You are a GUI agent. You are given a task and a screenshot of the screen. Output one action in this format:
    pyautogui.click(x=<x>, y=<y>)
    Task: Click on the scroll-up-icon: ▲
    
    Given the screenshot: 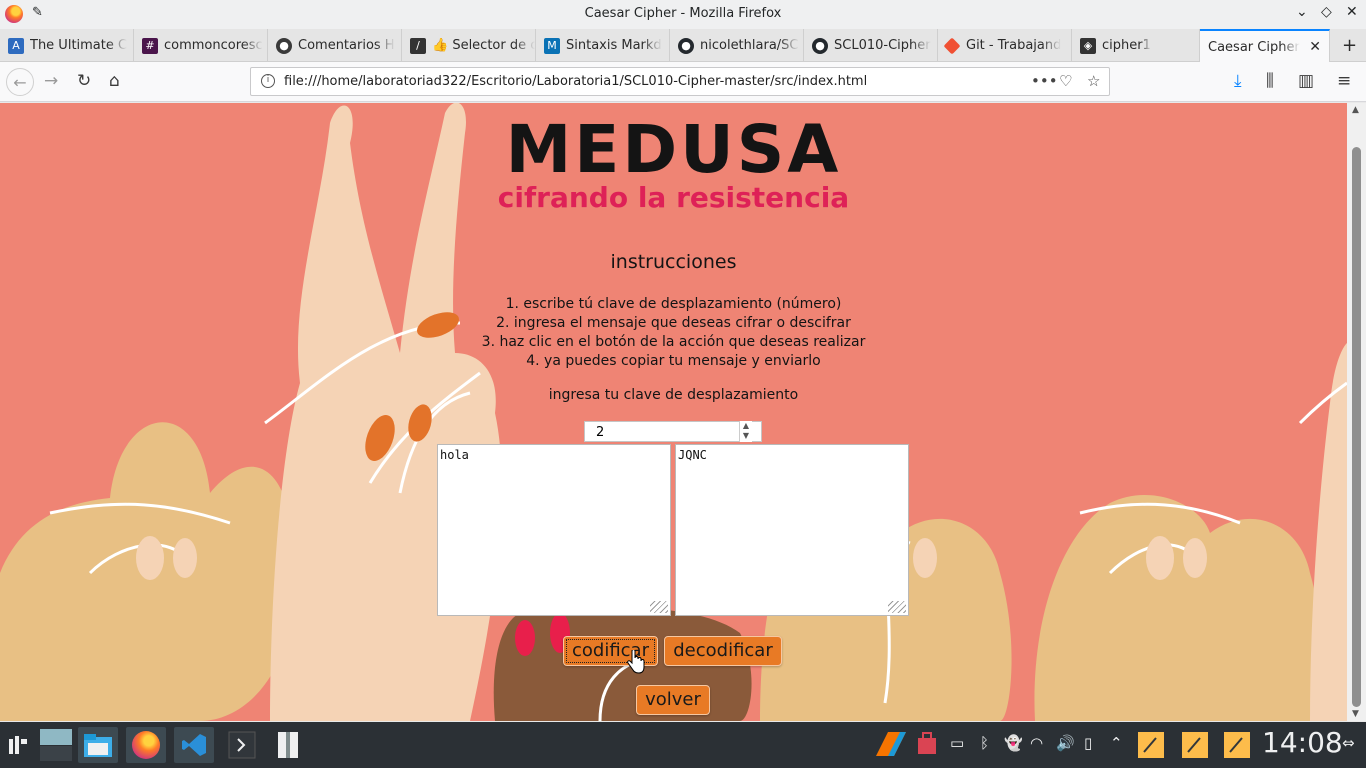 What is the action you would take?
    pyautogui.click(x=1355, y=110)
    